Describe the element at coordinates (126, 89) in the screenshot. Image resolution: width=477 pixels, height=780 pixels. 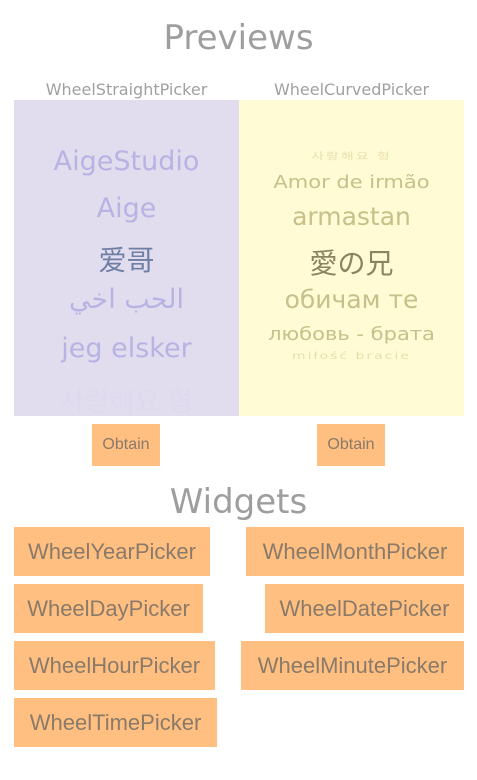
I see `straight-picker-caption: WheelStraightPicker` at that location.